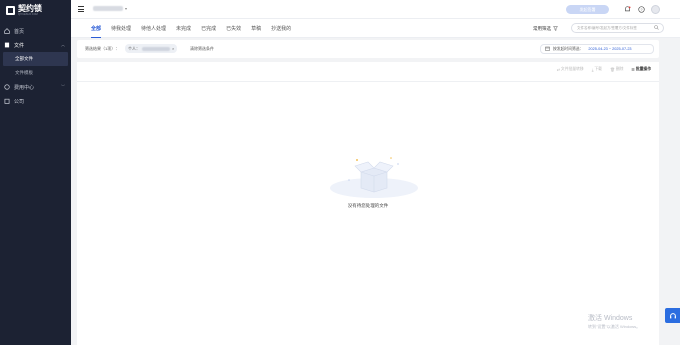 The width and height of the screenshot is (680, 345). I want to click on download-button: ⤓ 下载, so click(597, 69).